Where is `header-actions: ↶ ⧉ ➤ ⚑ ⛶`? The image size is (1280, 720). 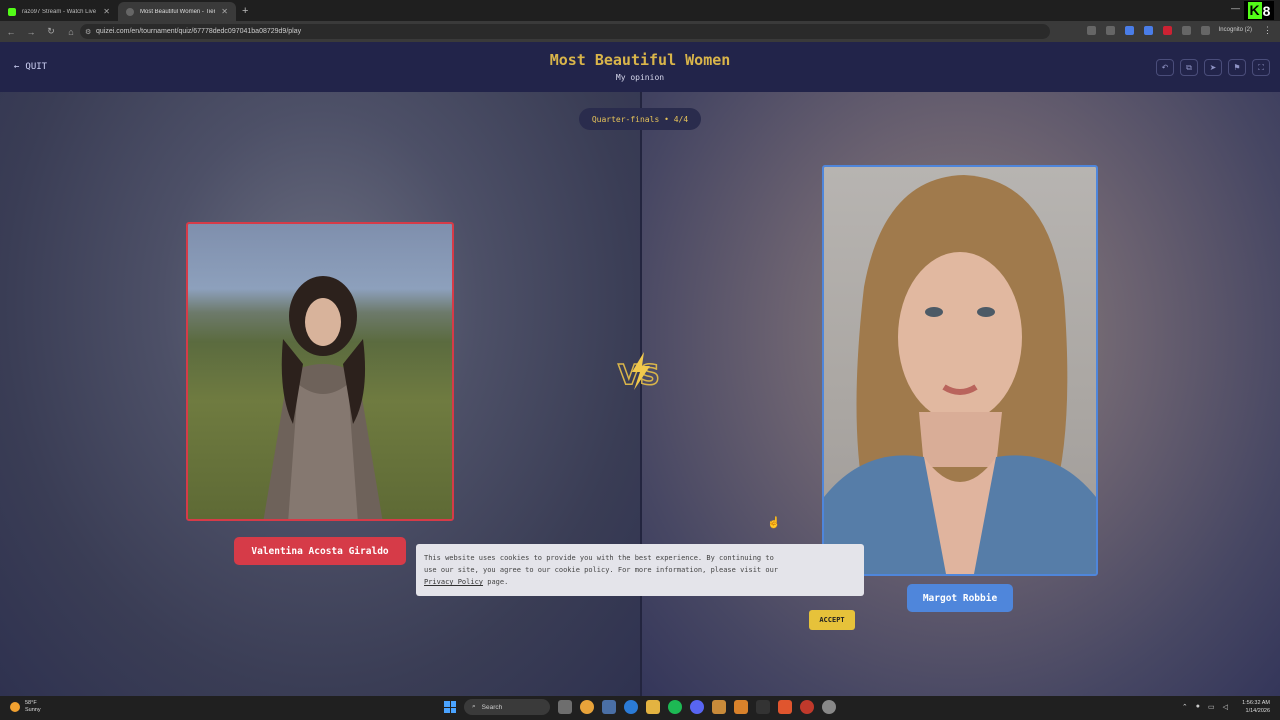
header-actions: ↶ ⧉ ➤ ⚑ ⛶ is located at coordinates (1213, 67).